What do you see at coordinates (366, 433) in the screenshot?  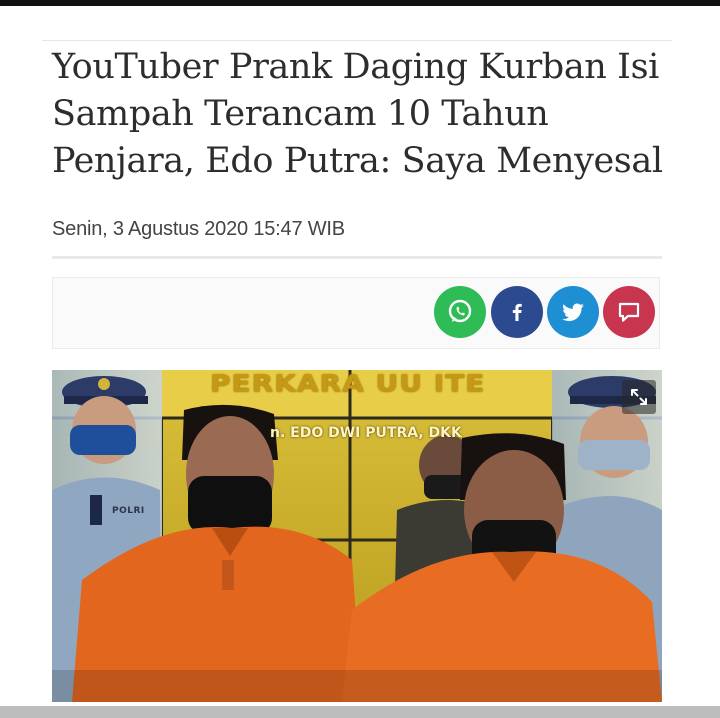 I see `banner-subtitle-text: n. EDO DWI PUTRA, DKK` at bounding box center [366, 433].